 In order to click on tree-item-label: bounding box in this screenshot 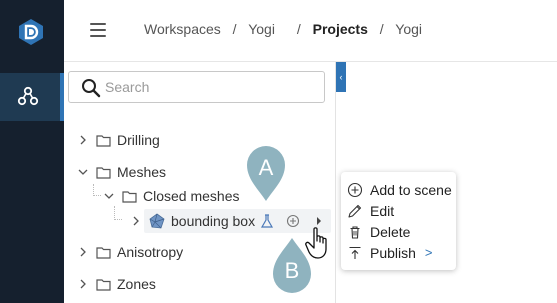, I will do `click(213, 221)`.